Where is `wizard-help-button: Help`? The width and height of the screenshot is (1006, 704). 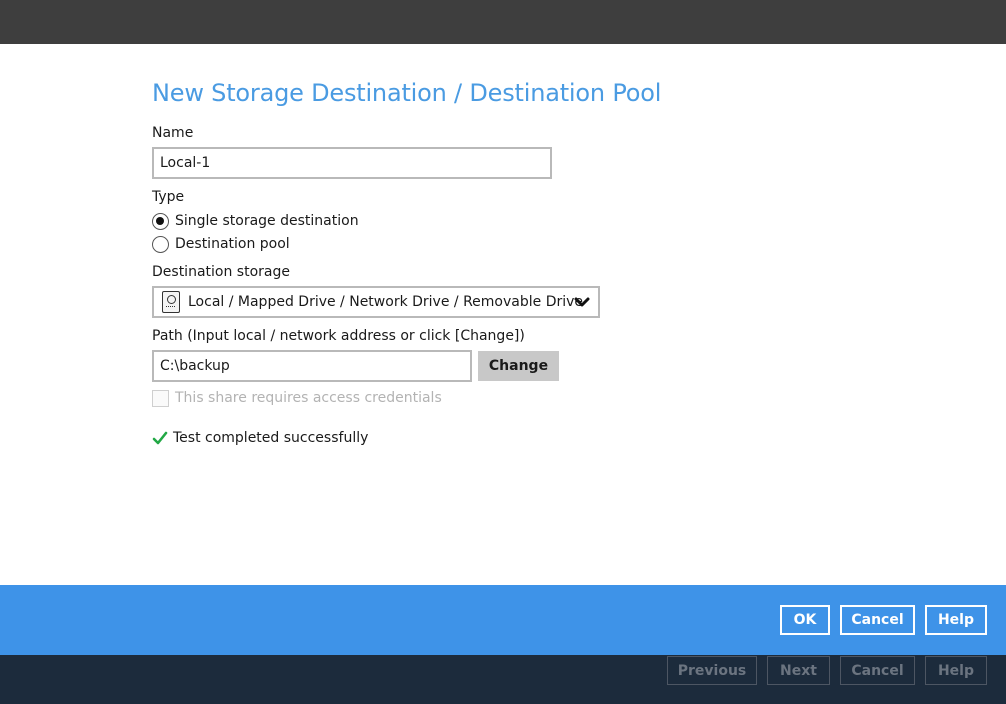 wizard-help-button: Help is located at coordinates (956, 670).